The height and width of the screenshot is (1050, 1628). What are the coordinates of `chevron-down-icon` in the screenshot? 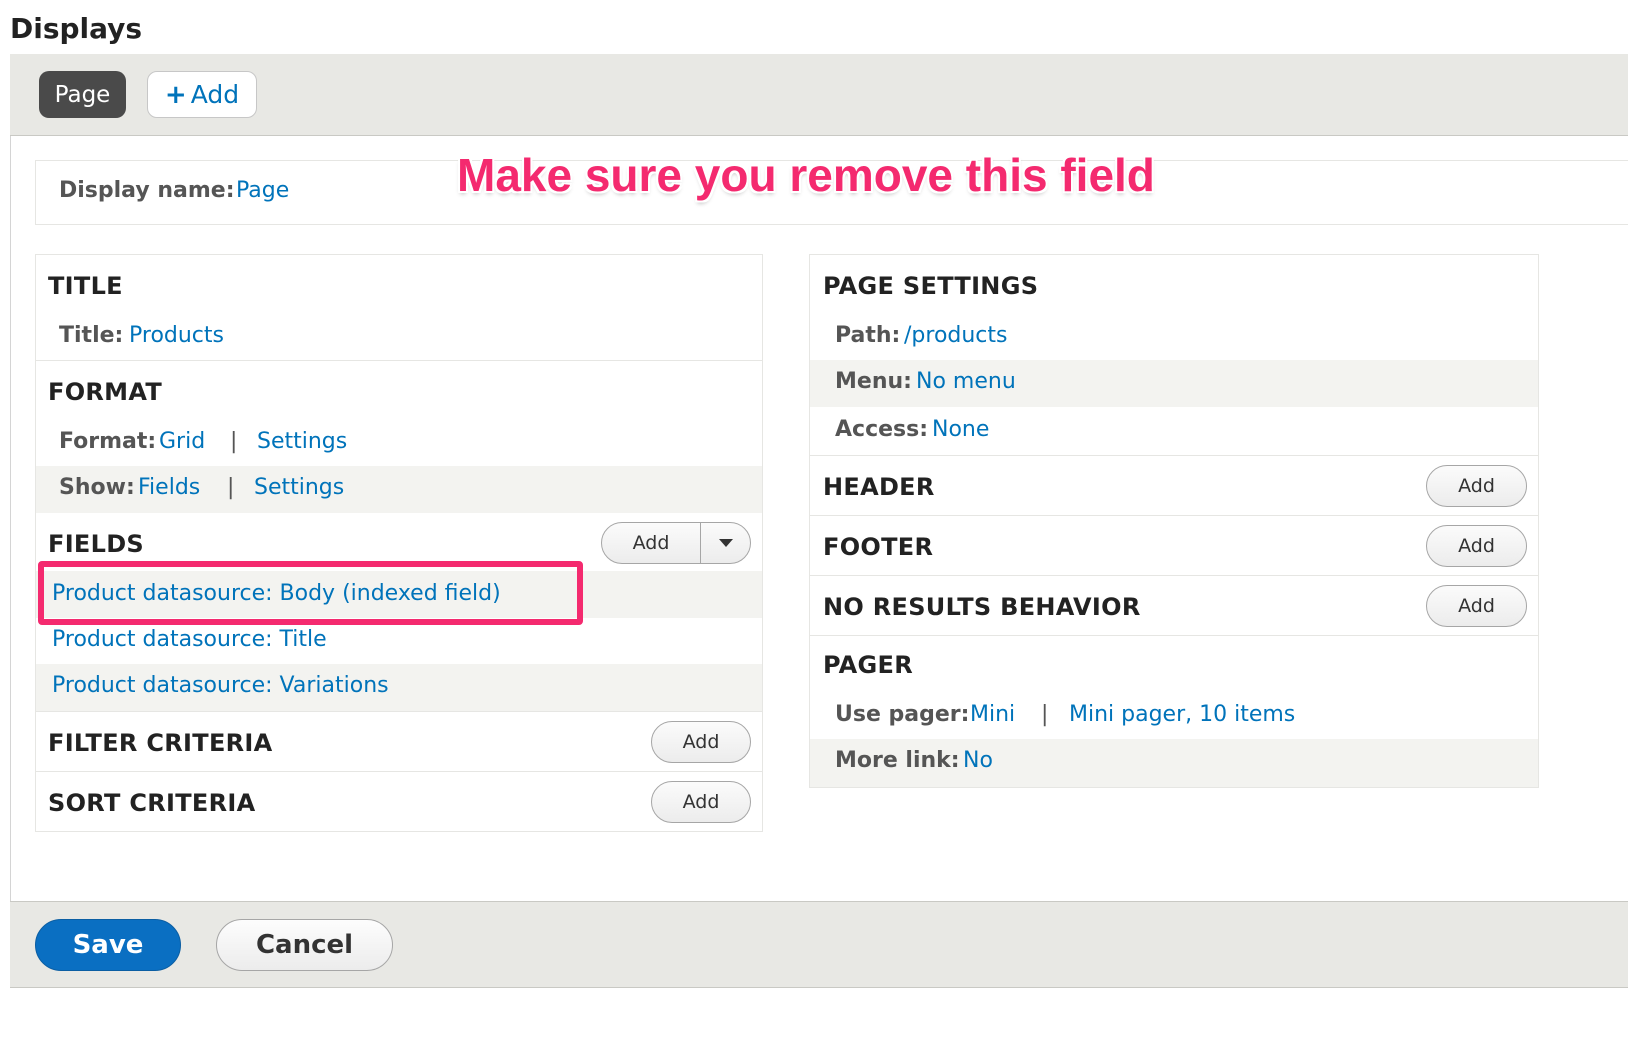 It's located at (725, 543).